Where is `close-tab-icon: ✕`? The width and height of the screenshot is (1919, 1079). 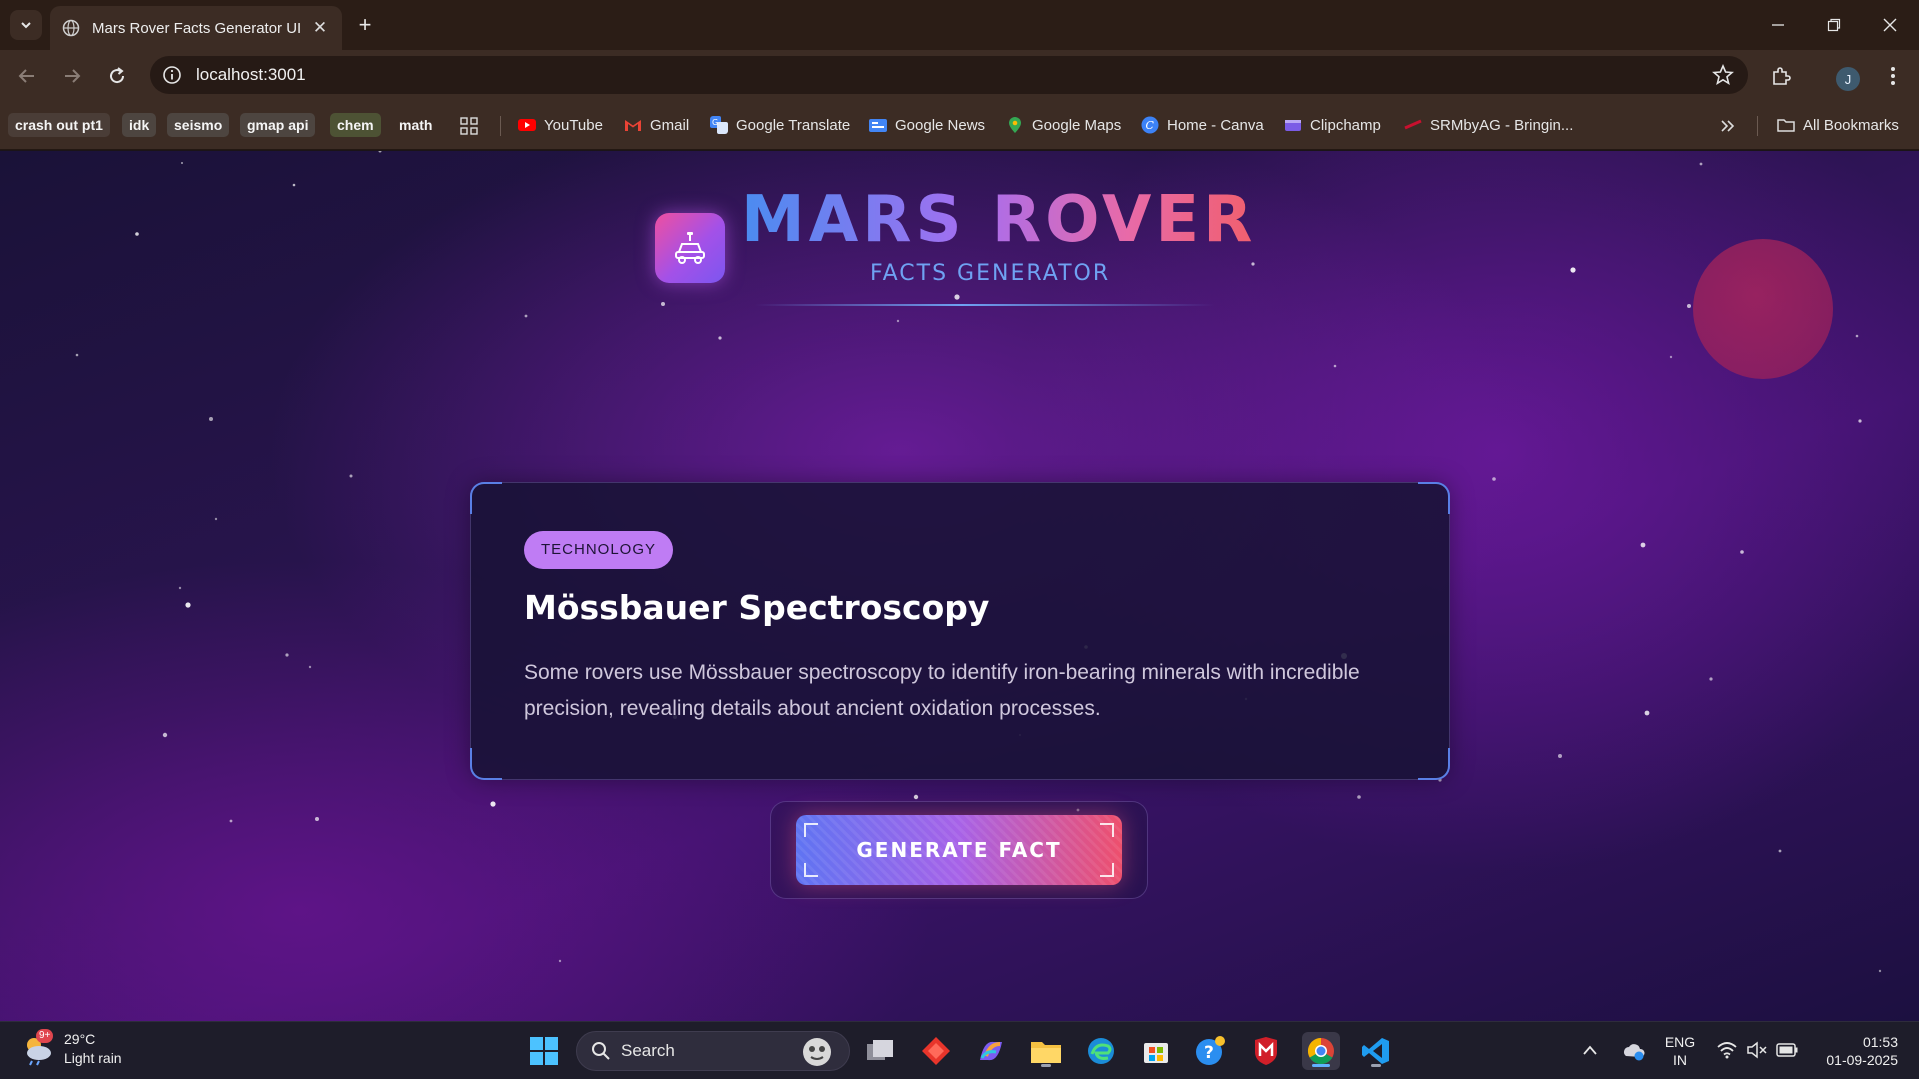 close-tab-icon: ✕ is located at coordinates (320, 28).